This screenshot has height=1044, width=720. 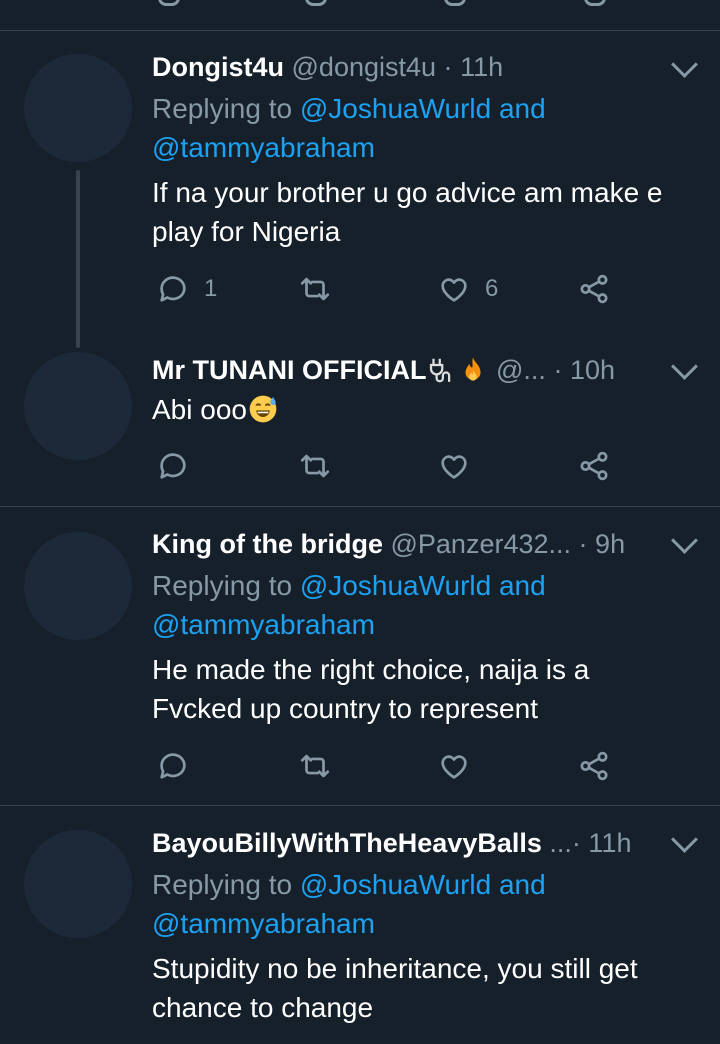 What do you see at coordinates (360, 15) in the screenshot?
I see `previous-tweet-actions` at bounding box center [360, 15].